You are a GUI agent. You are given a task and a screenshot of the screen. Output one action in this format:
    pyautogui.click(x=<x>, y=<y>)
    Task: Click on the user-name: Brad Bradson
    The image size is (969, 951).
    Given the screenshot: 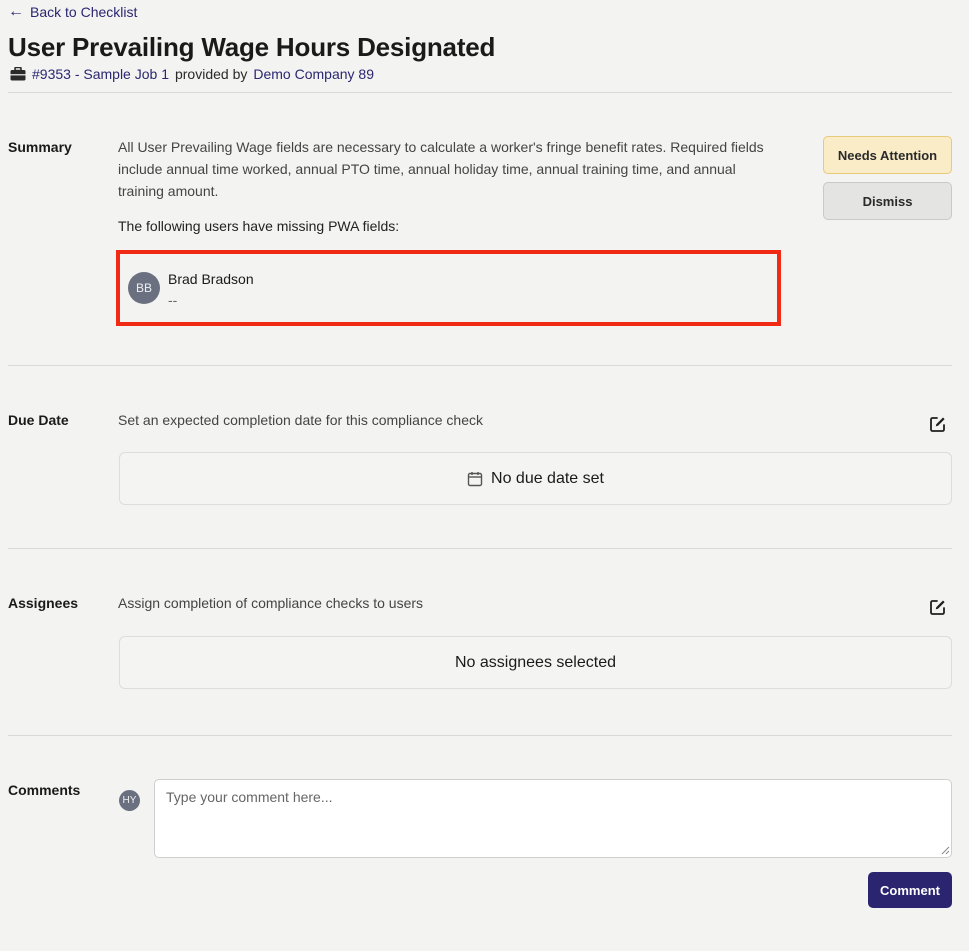 What is the action you would take?
    pyautogui.click(x=211, y=279)
    